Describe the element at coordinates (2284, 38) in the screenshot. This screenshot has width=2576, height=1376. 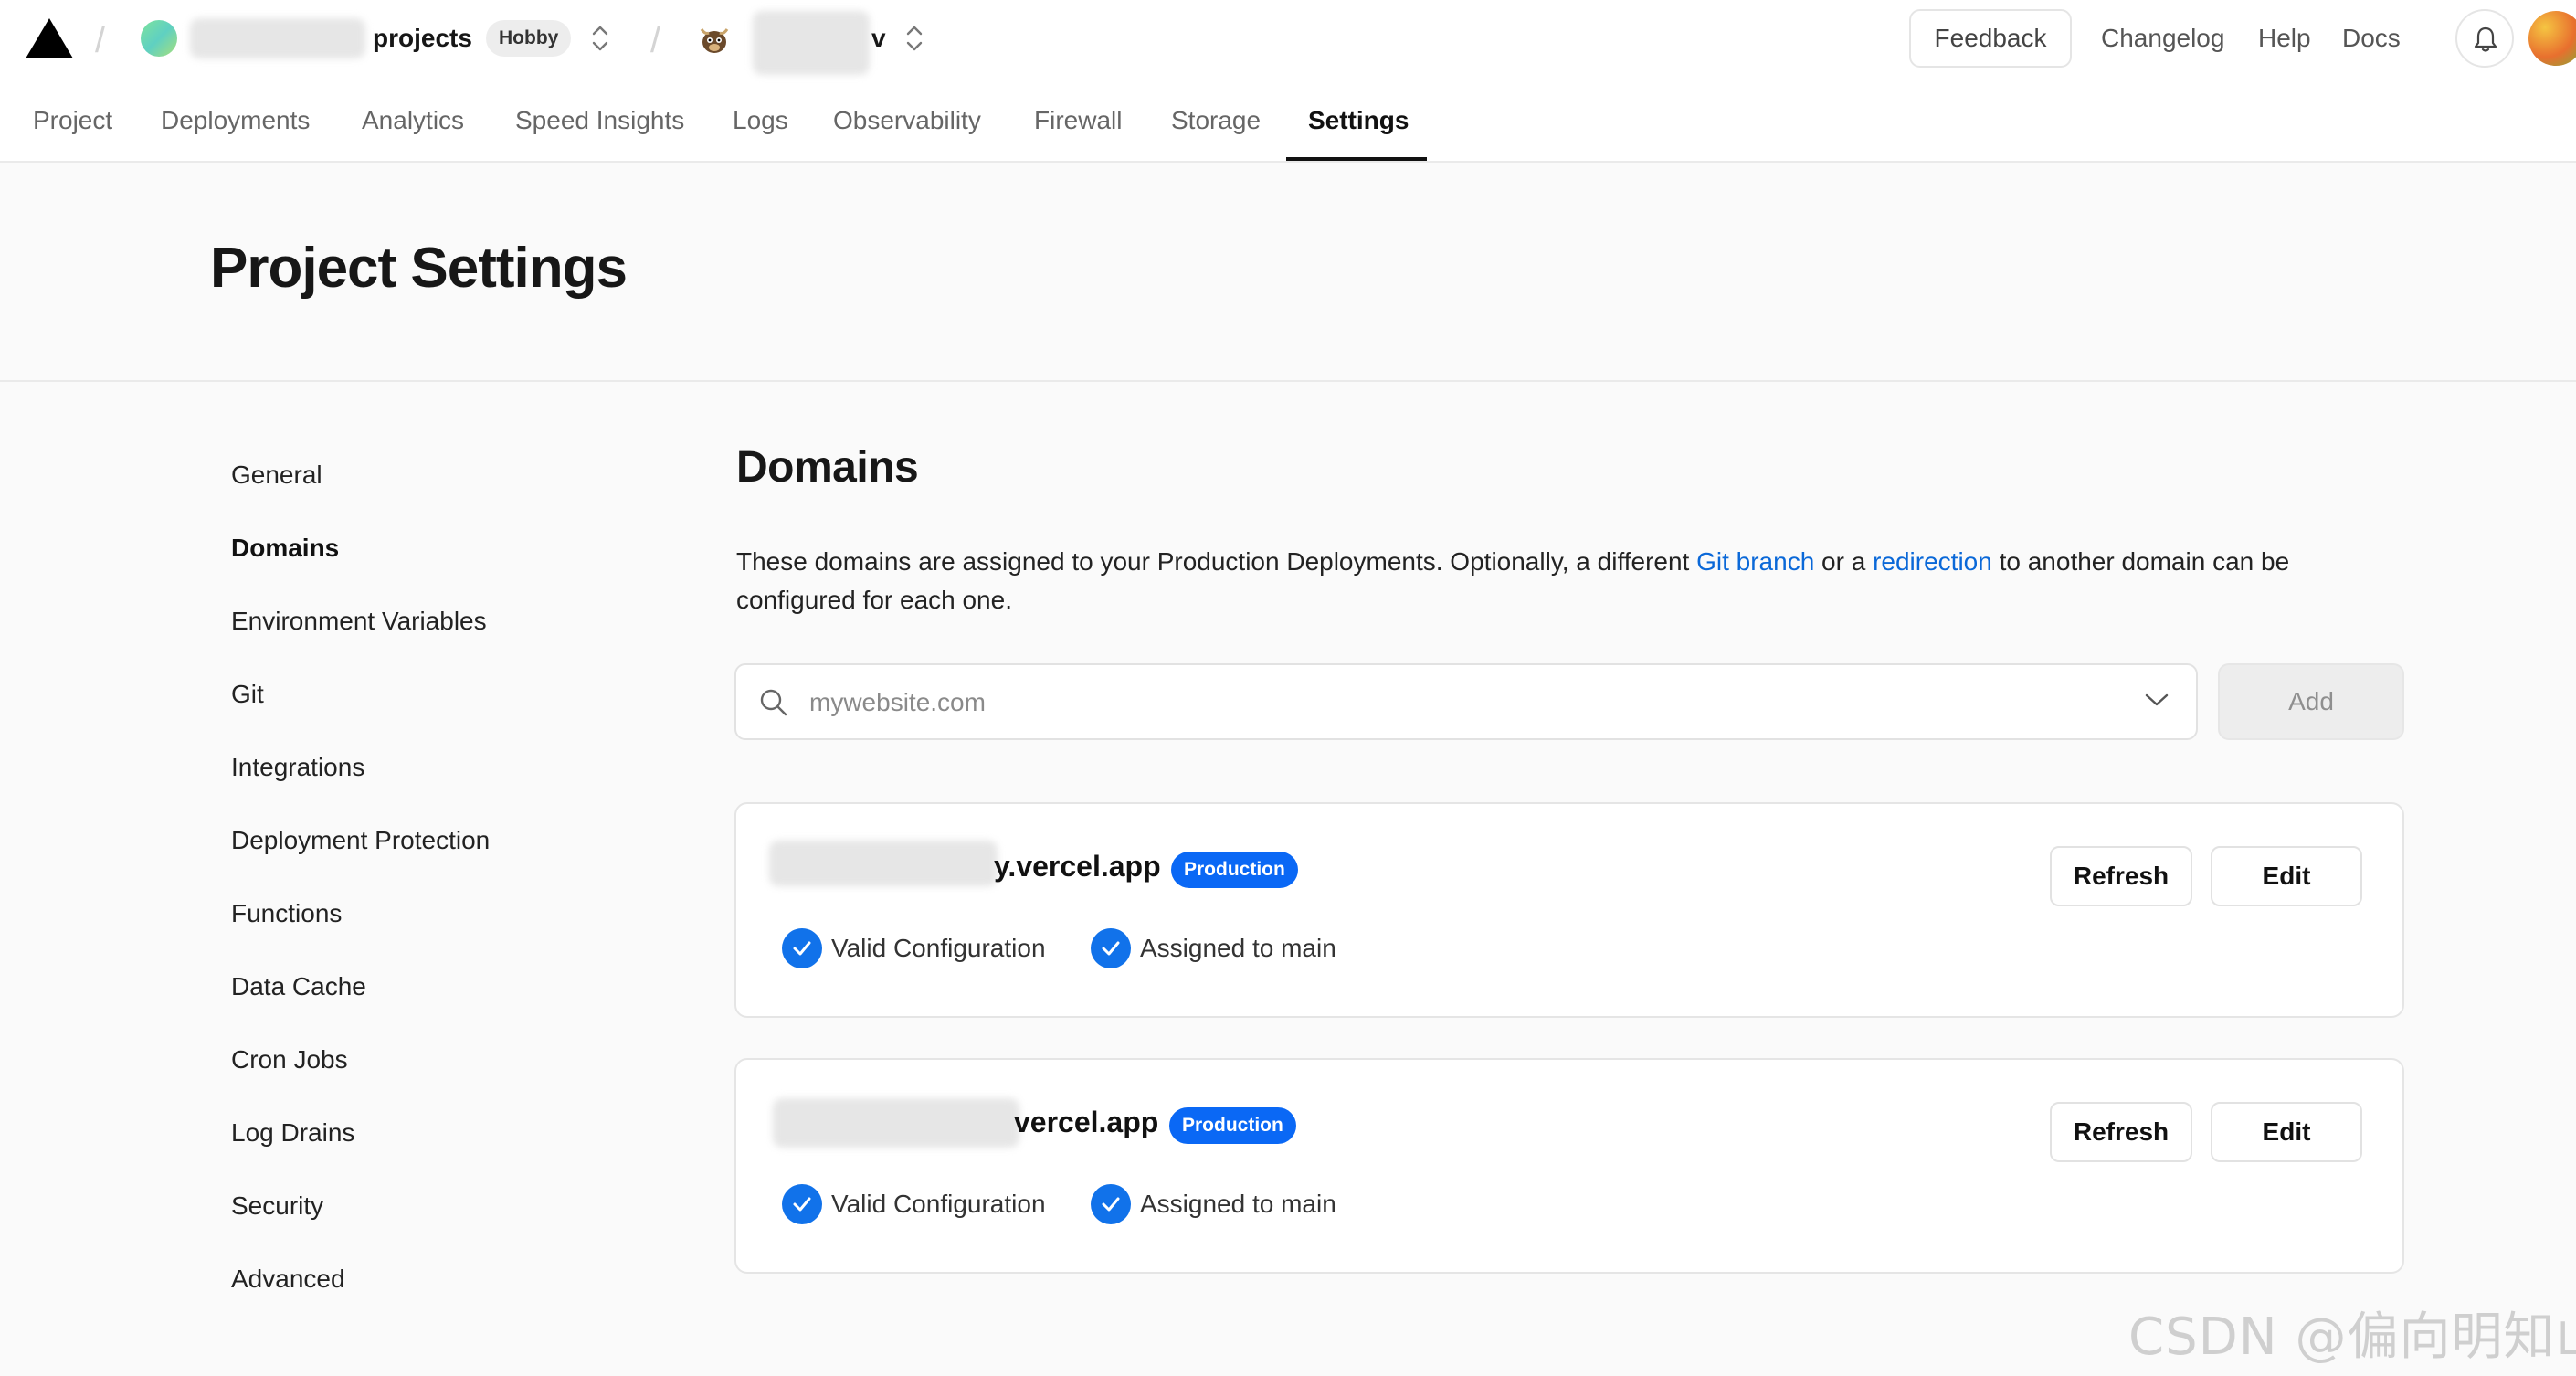
I see `help-link: Help` at that location.